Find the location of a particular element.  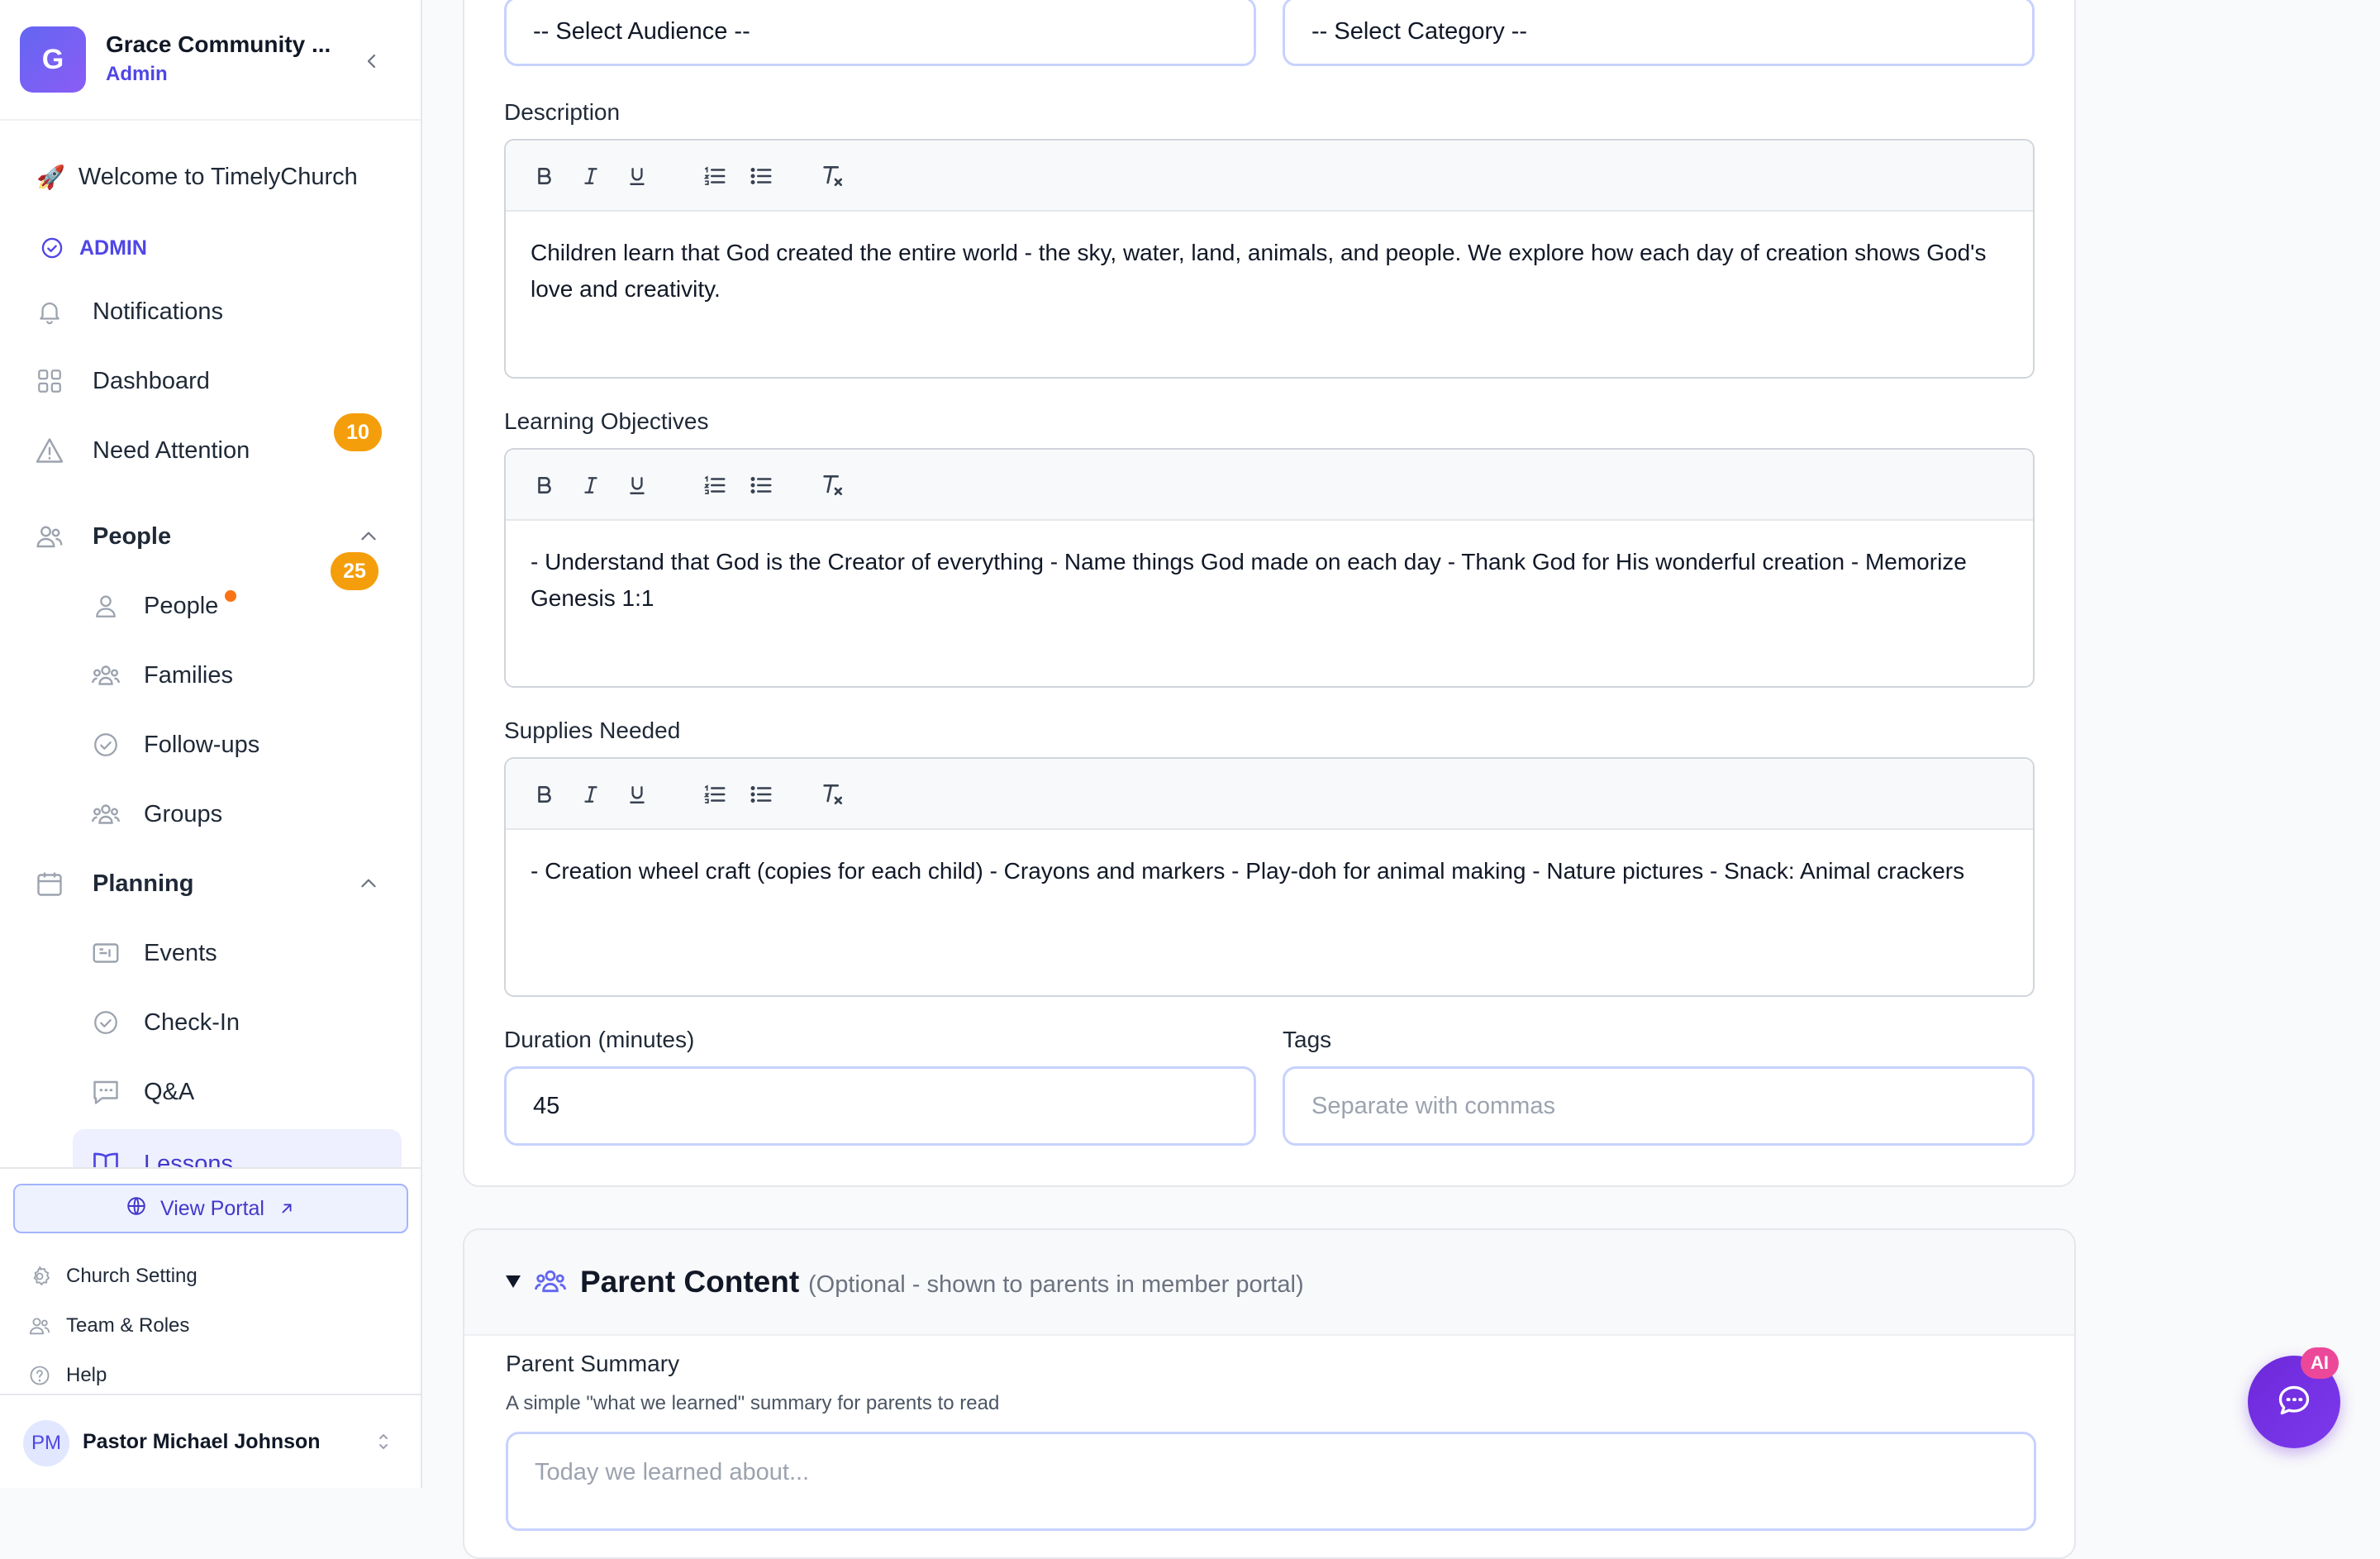

tags-label: Tags is located at coordinates (1307, 1039).